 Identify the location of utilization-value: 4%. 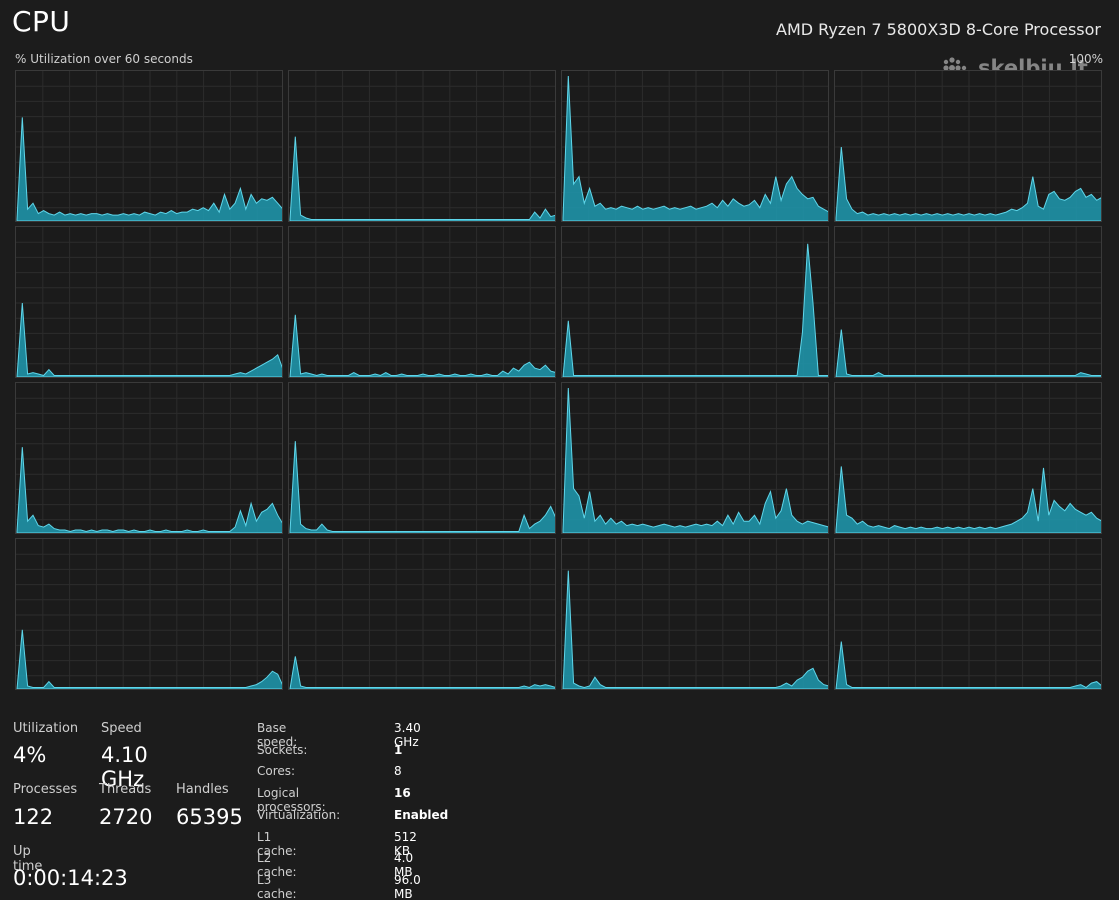
(30, 755).